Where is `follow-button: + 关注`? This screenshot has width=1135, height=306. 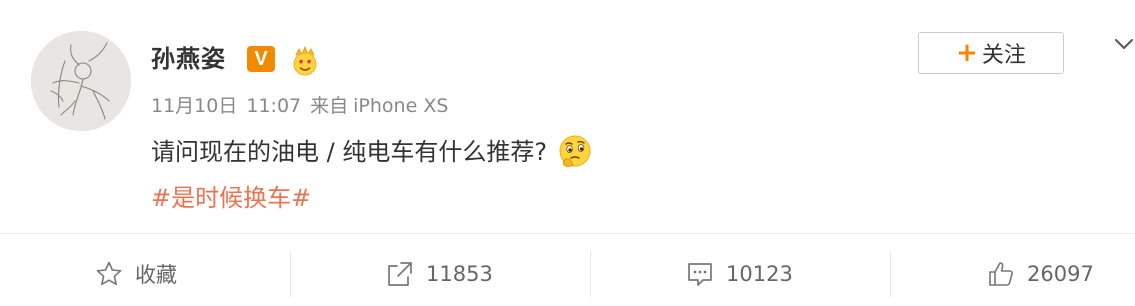 follow-button: + 关注 is located at coordinates (991, 53).